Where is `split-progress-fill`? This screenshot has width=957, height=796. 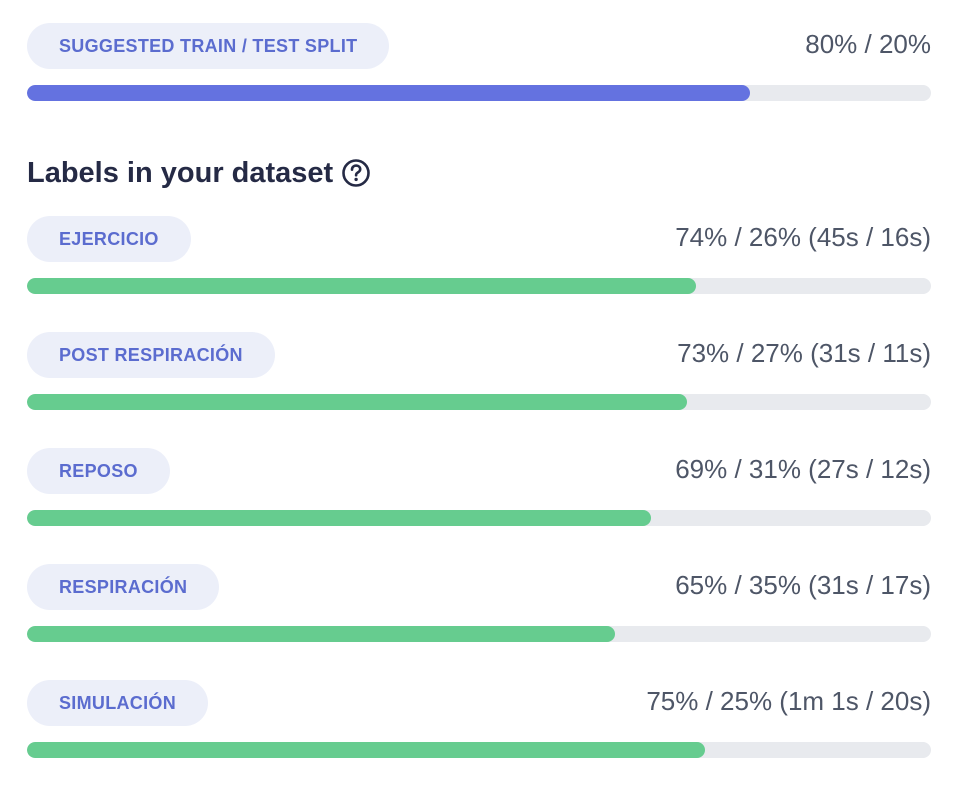
split-progress-fill is located at coordinates (389, 93).